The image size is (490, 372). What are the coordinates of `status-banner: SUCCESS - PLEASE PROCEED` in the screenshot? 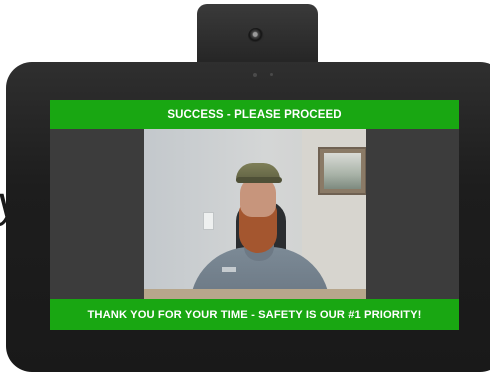 It's located at (254, 114).